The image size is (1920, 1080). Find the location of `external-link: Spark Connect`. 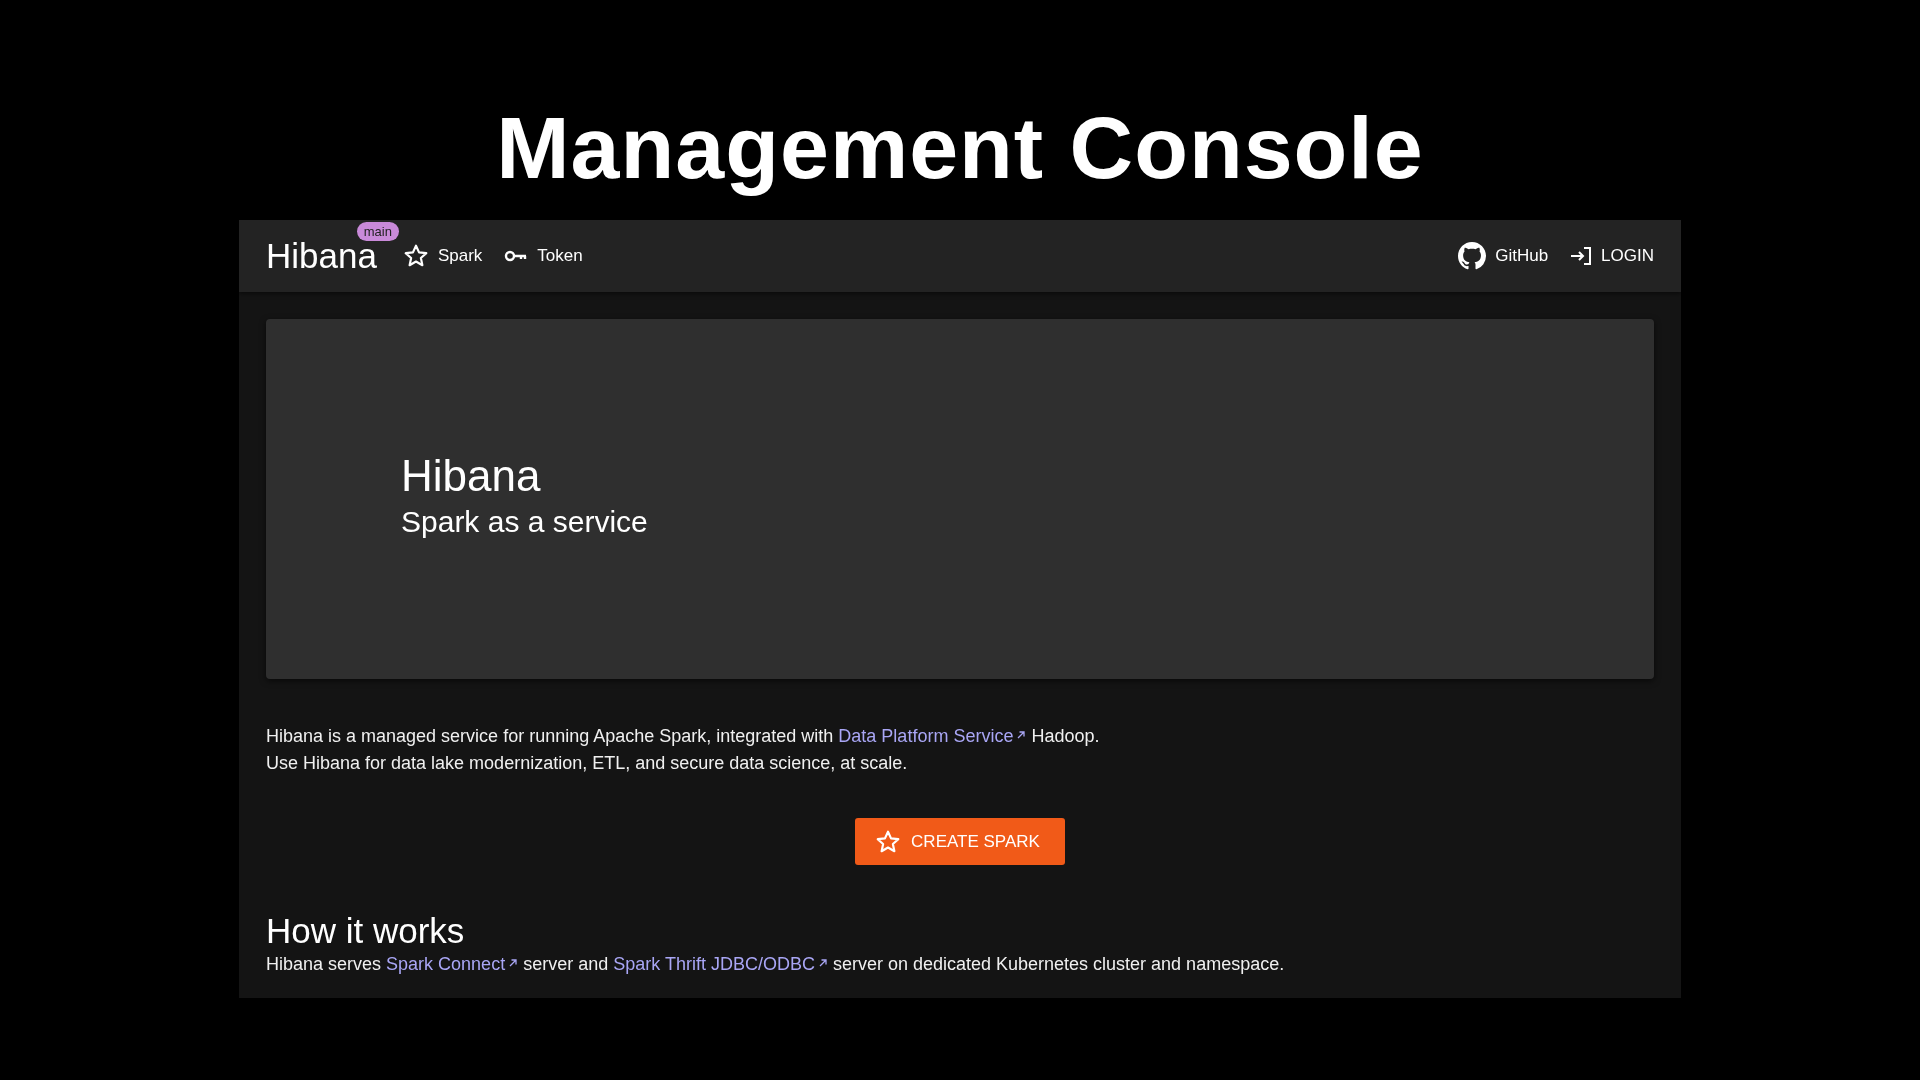

external-link: Spark Connect is located at coordinates (452, 964).